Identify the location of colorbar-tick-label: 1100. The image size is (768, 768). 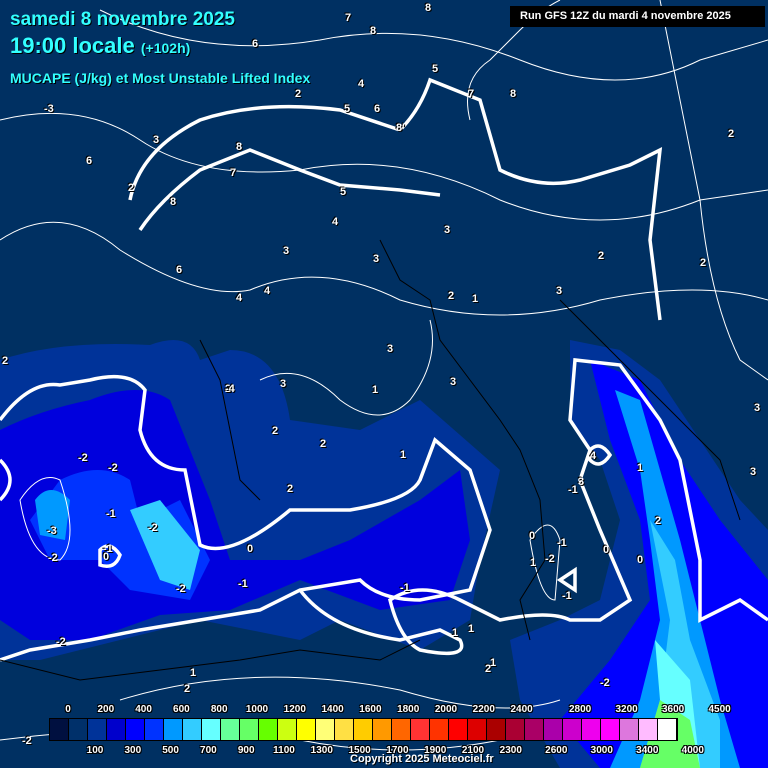
(284, 750).